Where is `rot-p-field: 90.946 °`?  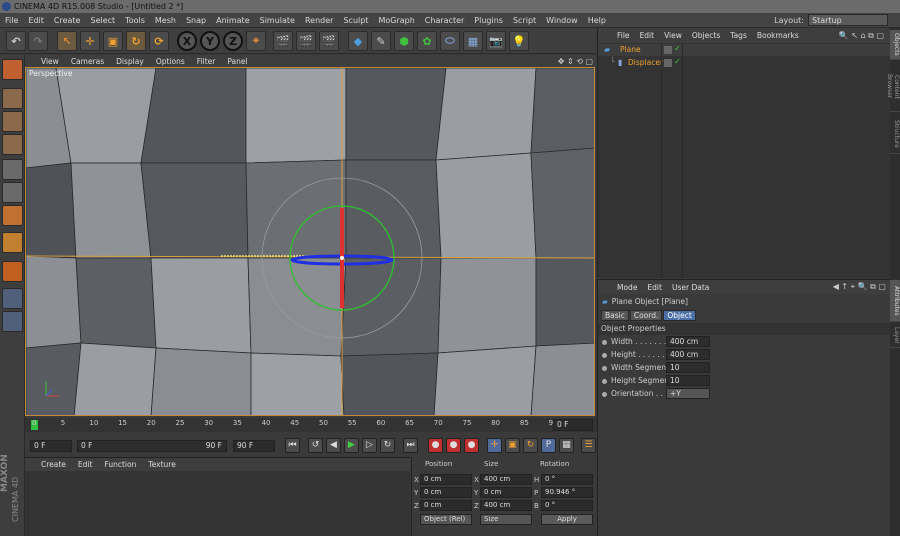 rot-p-field: 90.946 ° is located at coordinates (567, 492).